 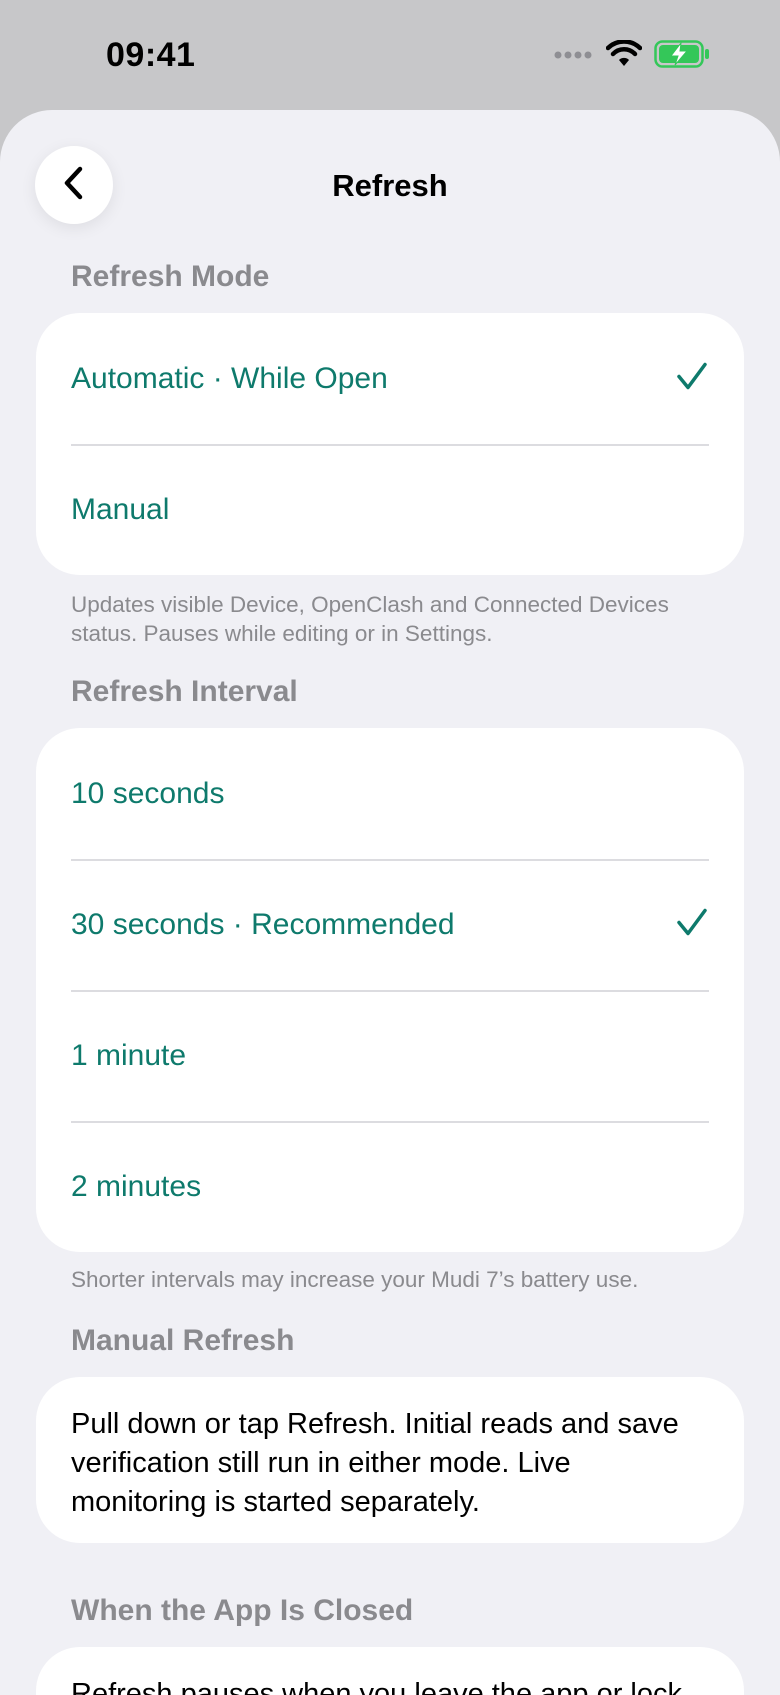 I want to click on option-label: Automatic · While Open, so click(x=229, y=378).